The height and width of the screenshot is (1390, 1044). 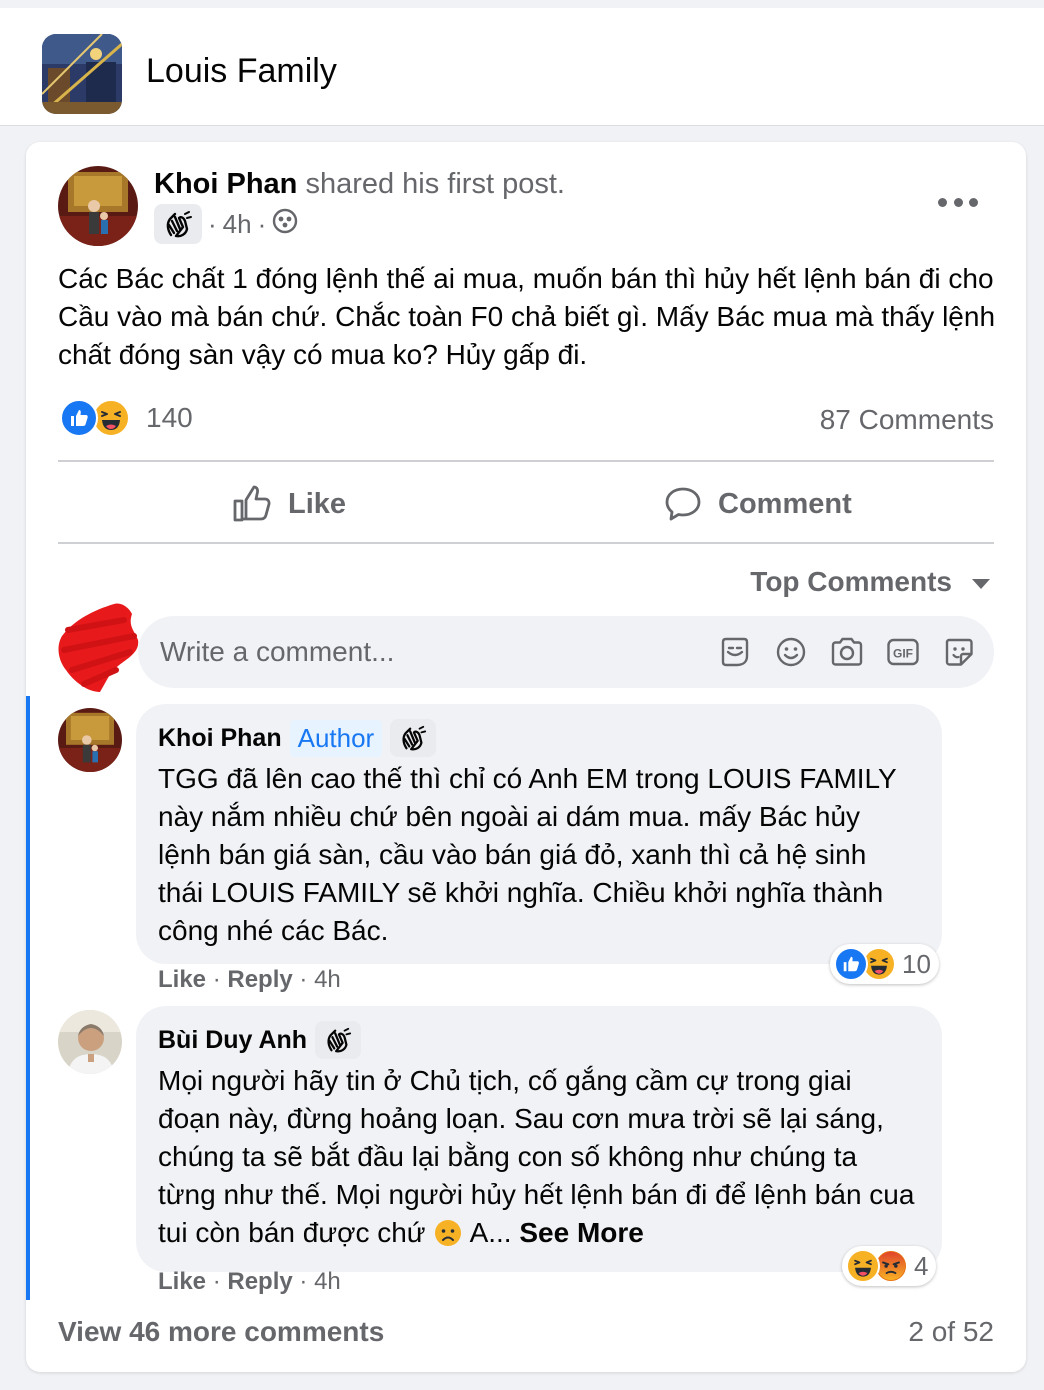 I want to click on post-author-name: Khoi Phan, so click(x=225, y=184).